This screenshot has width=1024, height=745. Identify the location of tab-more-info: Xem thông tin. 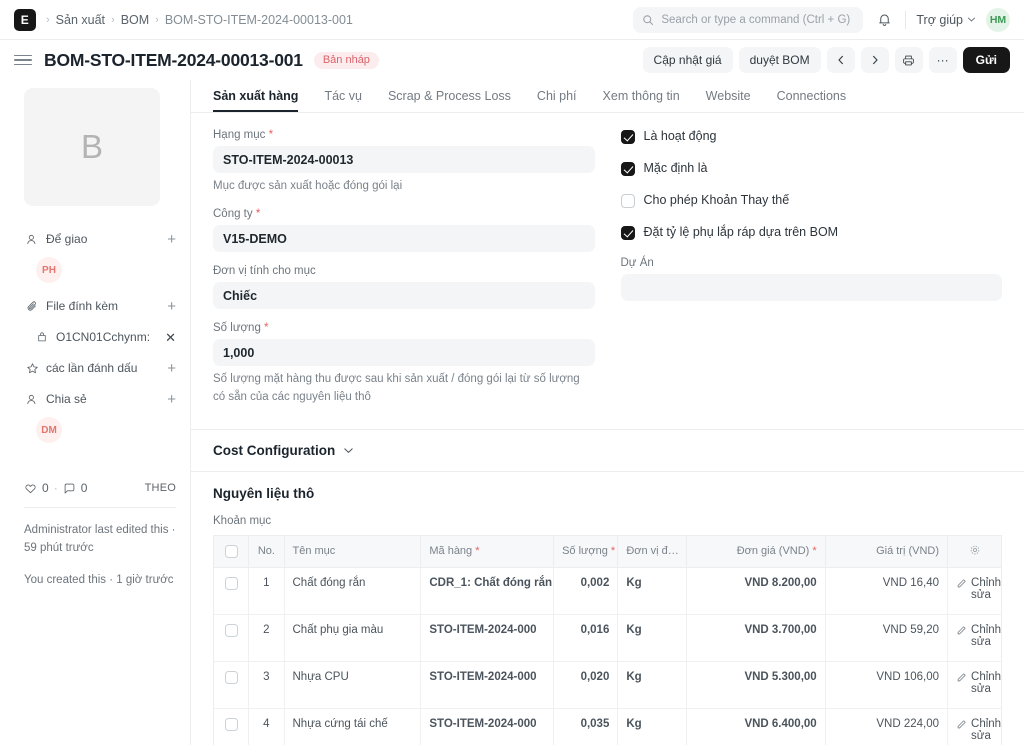
(641, 100).